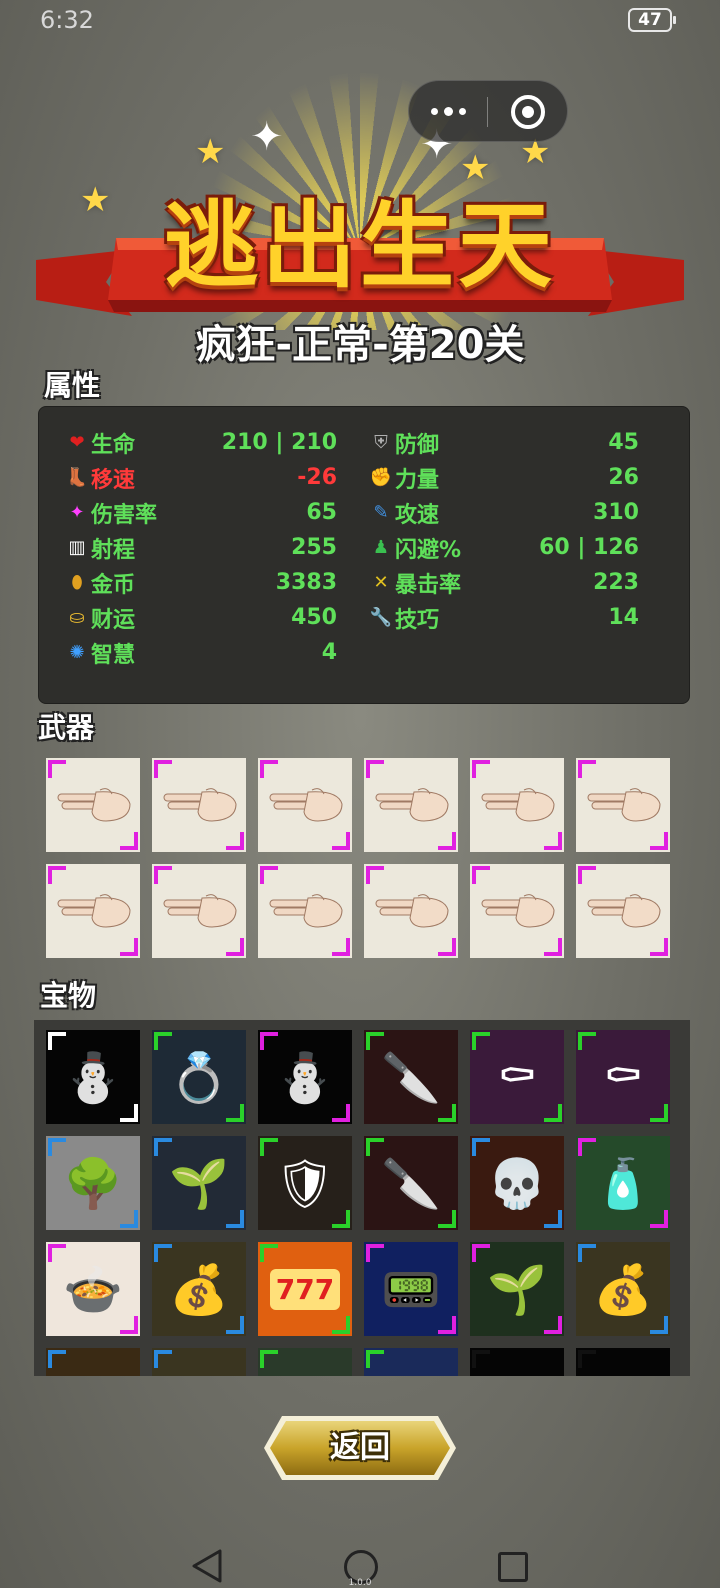 The width and height of the screenshot is (720, 1588). What do you see at coordinates (504, 617) in the screenshot?
I see `attribute-row: 🔧 技巧 14` at bounding box center [504, 617].